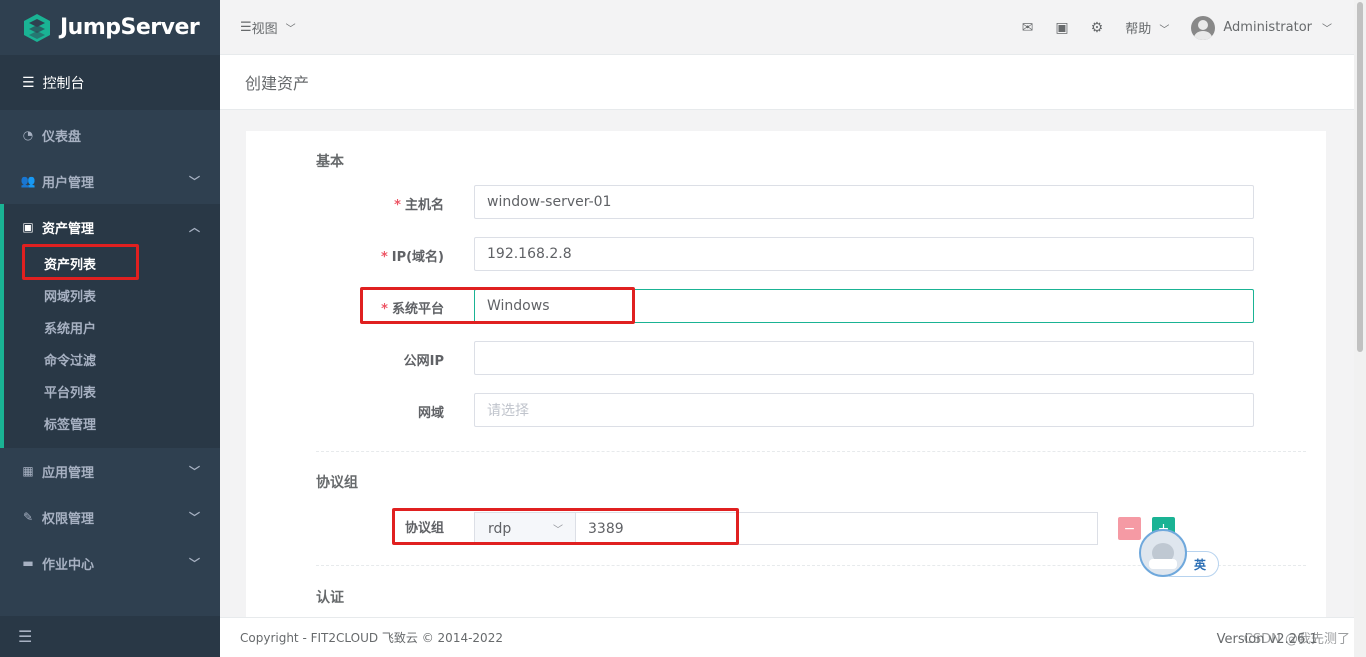  I want to click on avatar, so click(1203, 27).